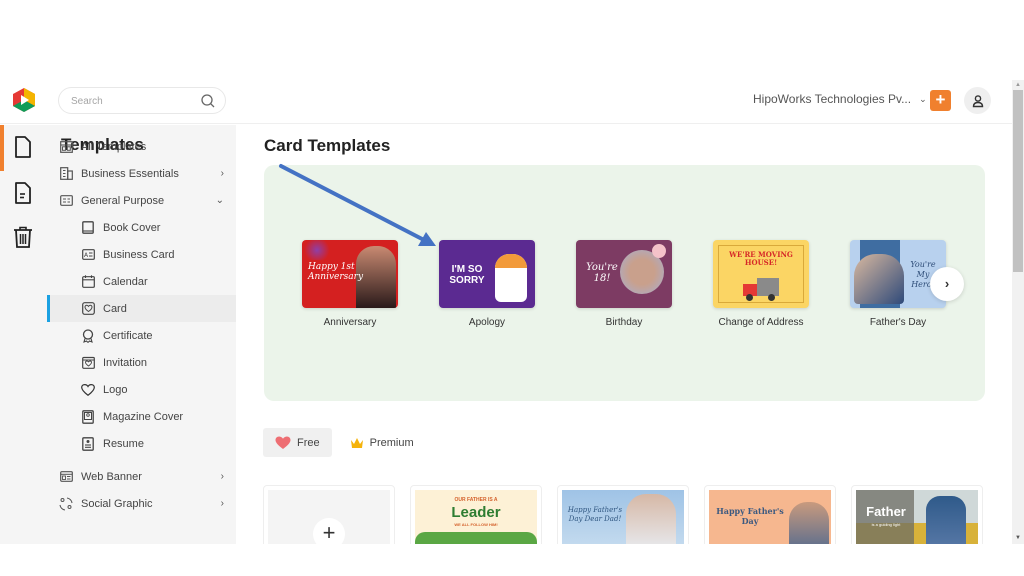 The image size is (1024, 576). What do you see at coordinates (125, 281) in the screenshot?
I see `sidebar-item-label: Calendar` at bounding box center [125, 281].